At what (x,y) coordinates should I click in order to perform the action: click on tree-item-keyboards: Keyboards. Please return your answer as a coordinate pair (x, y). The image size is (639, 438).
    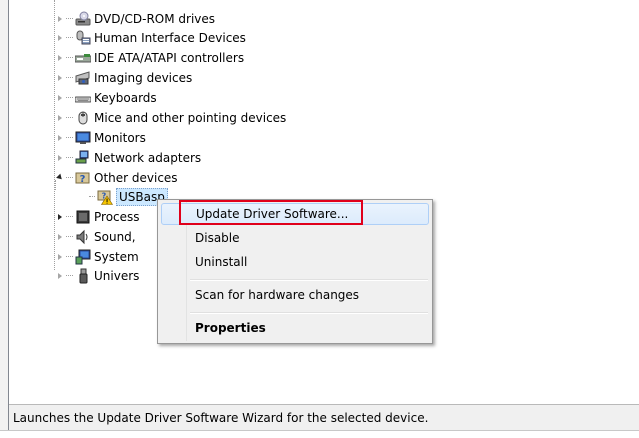
    Looking at the image, I should click on (106, 97).